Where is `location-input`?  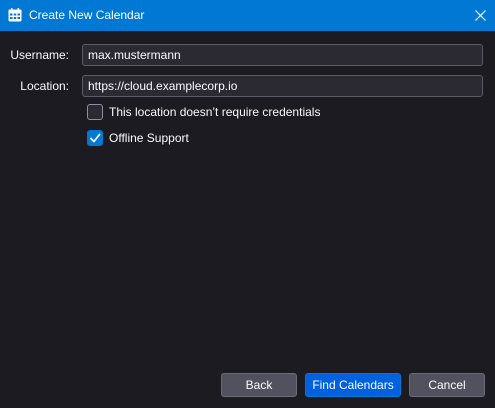
location-input is located at coordinates (282, 86).